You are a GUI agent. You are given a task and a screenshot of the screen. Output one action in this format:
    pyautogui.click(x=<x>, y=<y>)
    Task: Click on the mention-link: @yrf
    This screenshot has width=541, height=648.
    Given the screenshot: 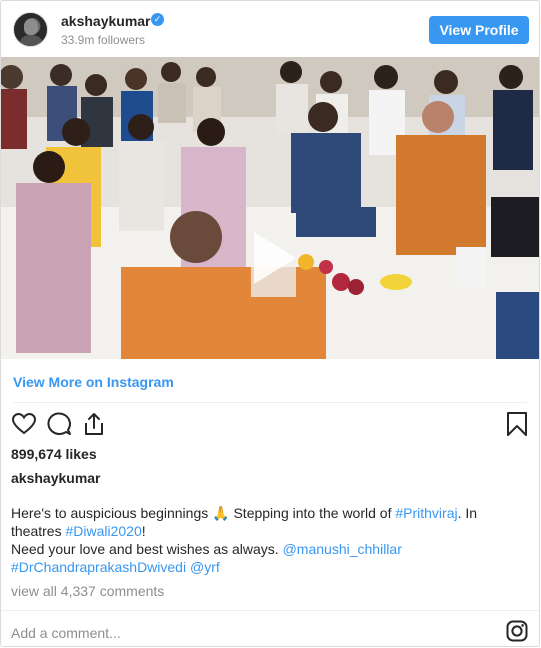 What is the action you would take?
    pyautogui.click(x=205, y=567)
    